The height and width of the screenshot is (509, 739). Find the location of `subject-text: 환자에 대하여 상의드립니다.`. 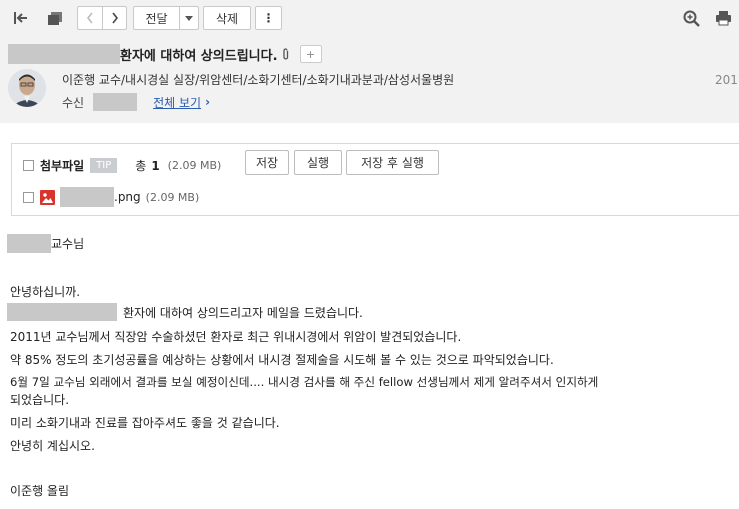

subject-text: 환자에 대하여 상의드립니다. is located at coordinates (199, 56).